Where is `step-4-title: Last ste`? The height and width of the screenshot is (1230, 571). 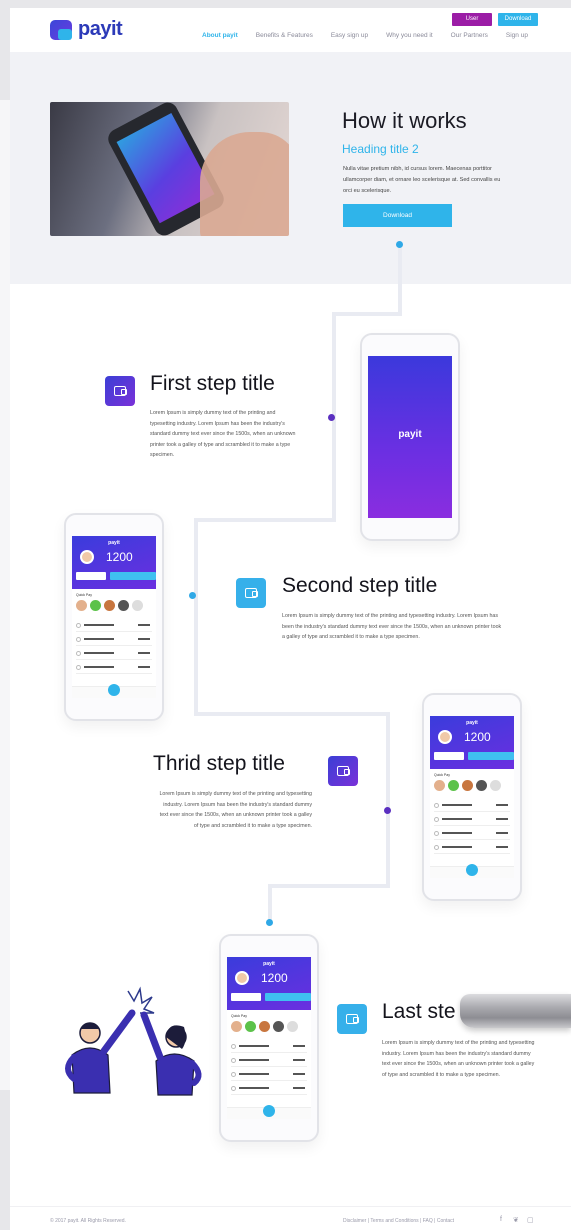 step-4-title: Last ste is located at coordinates (419, 1011).